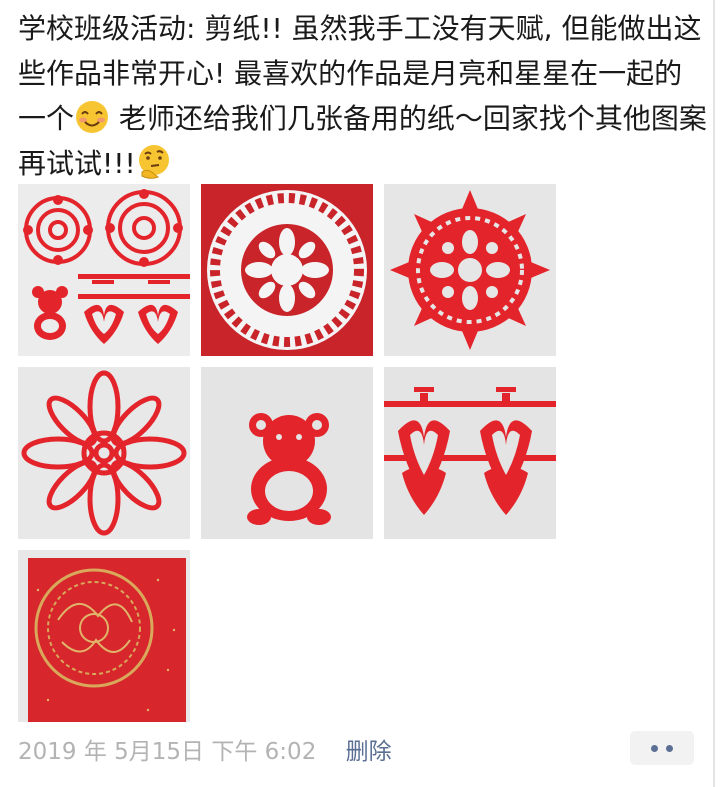 The height and width of the screenshot is (787, 722). What do you see at coordinates (104, 453) in the screenshot?
I see `photo-flower-paper-cut` at bounding box center [104, 453].